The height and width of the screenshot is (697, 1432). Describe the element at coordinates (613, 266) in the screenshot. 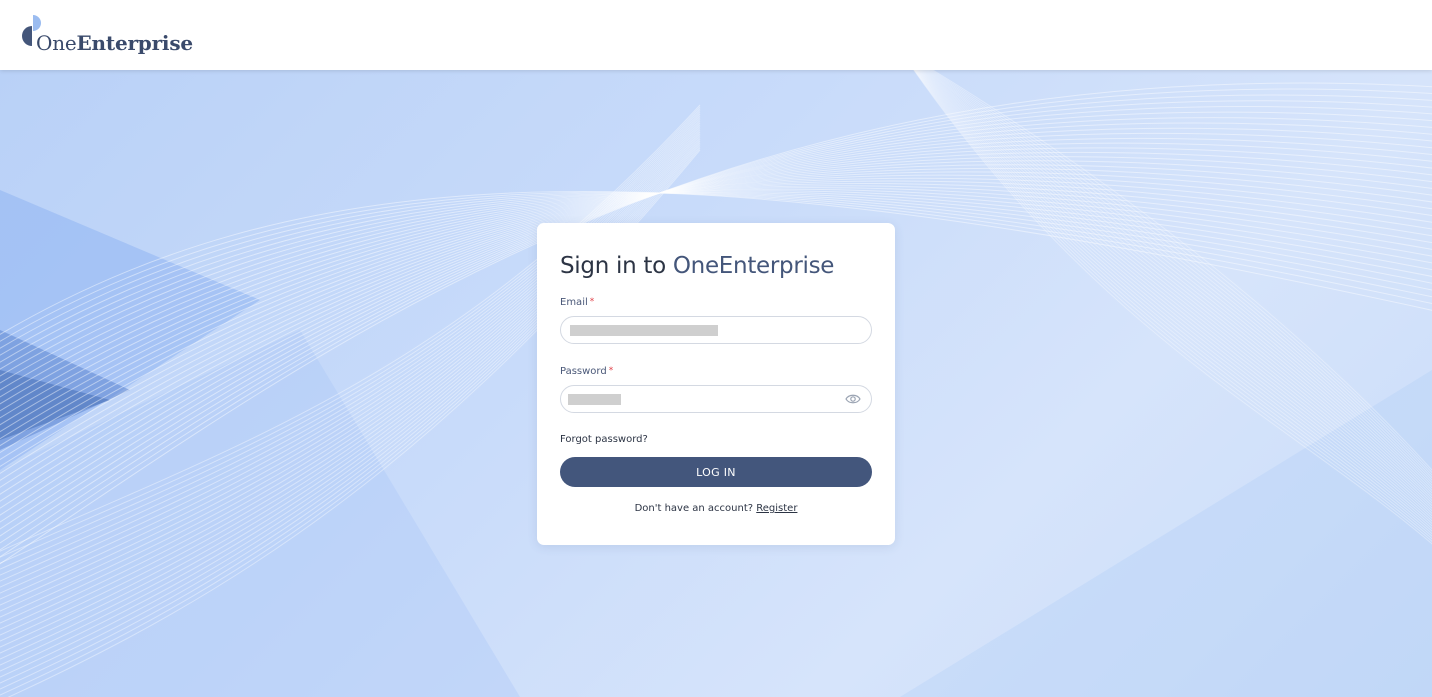

I see `title-prefix: Sign in to` at that location.